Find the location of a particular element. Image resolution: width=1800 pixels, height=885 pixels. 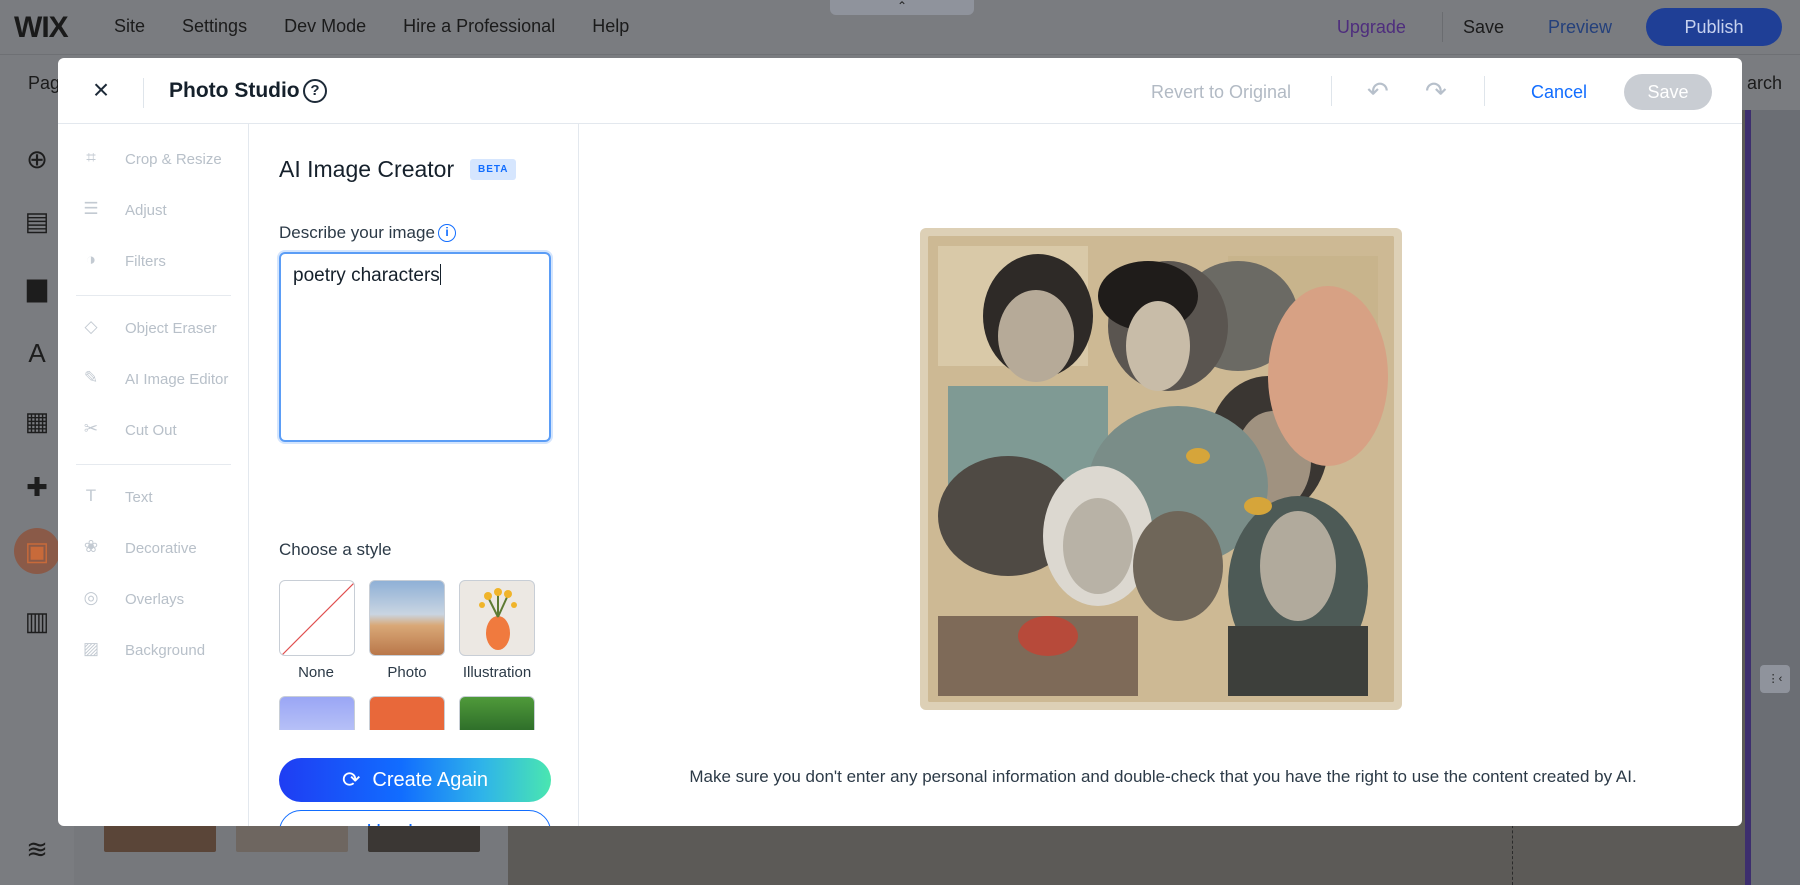

tool-object-eraser: ◇ Object Eraser is located at coordinates (148, 328).